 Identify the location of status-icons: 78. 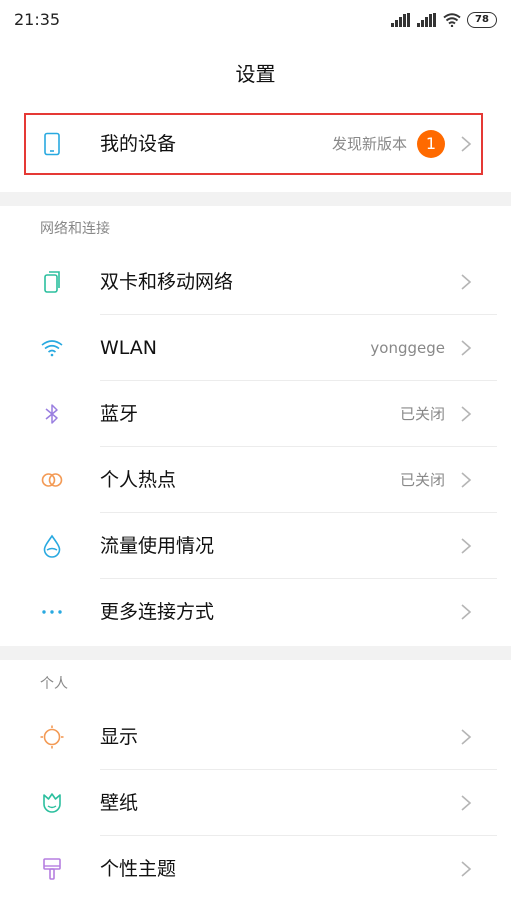
(444, 20).